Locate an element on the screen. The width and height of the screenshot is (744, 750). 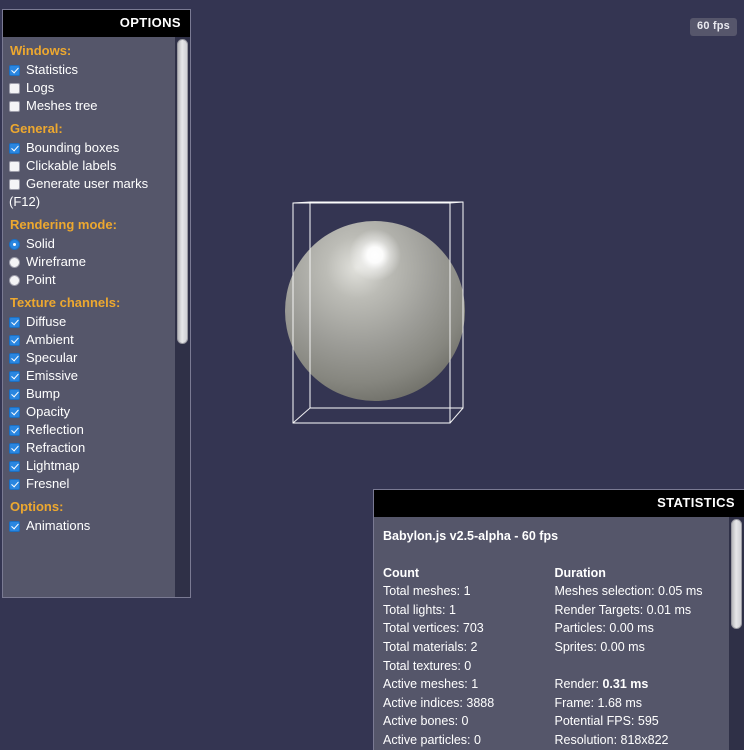
label-animations: Animations is located at coordinates (58, 525).